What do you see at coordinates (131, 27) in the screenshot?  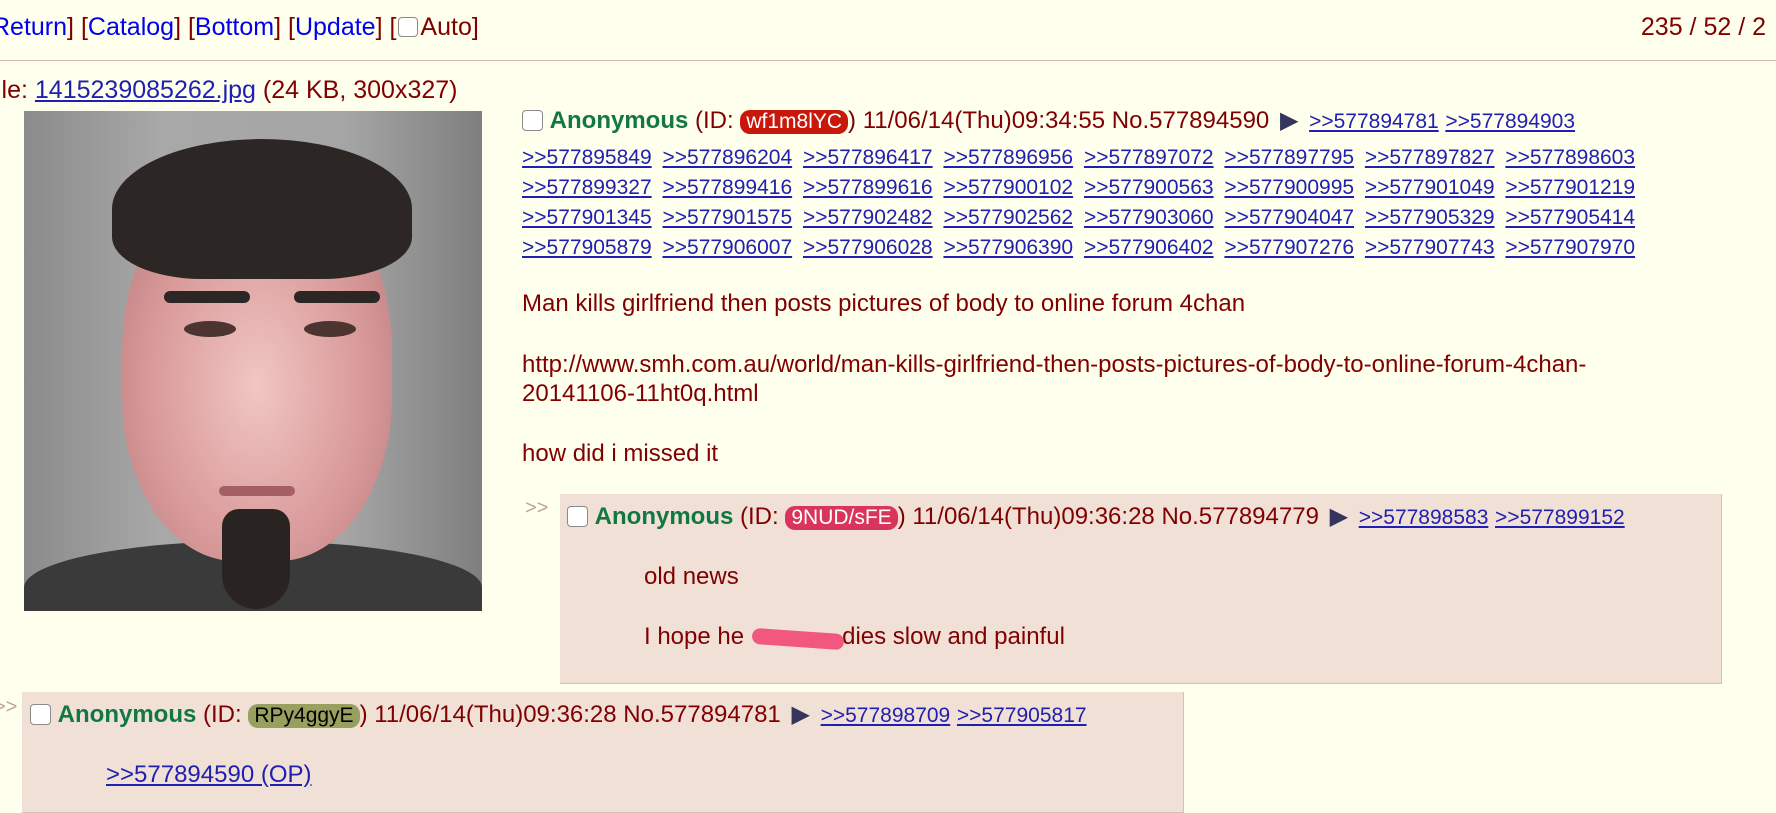 I see `catalog-link: Catalog` at bounding box center [131, 27].